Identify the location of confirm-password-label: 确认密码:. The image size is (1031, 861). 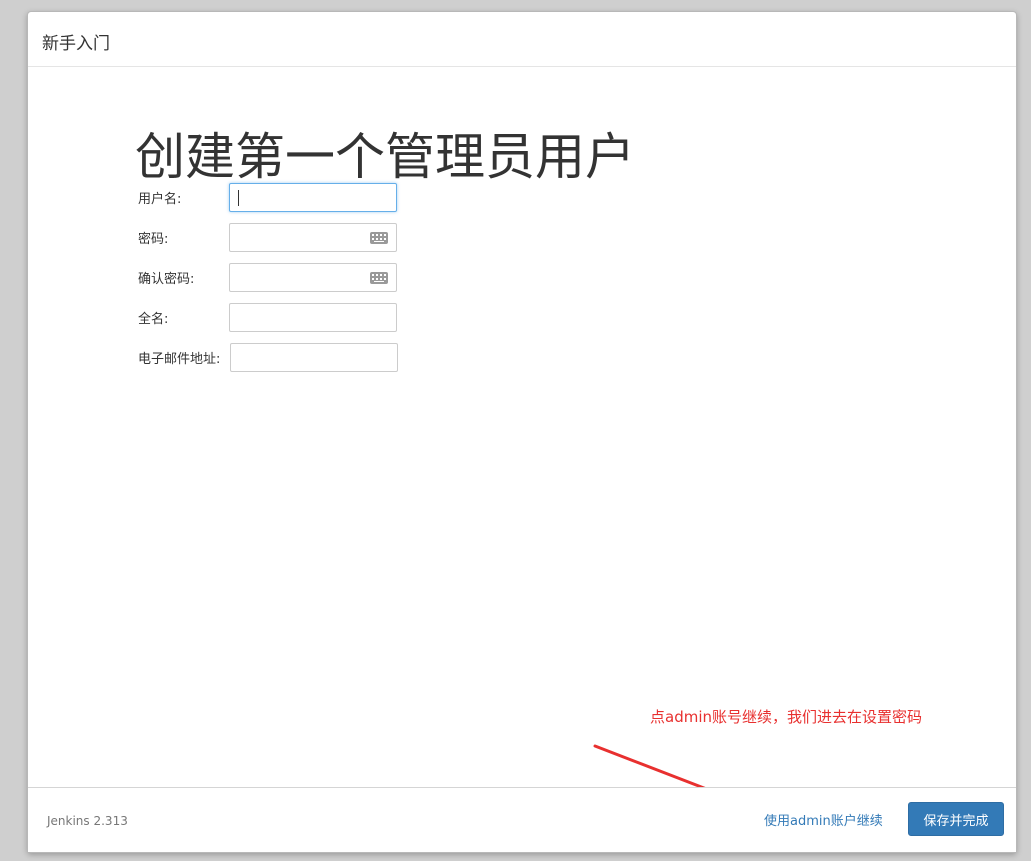
(166, 279).